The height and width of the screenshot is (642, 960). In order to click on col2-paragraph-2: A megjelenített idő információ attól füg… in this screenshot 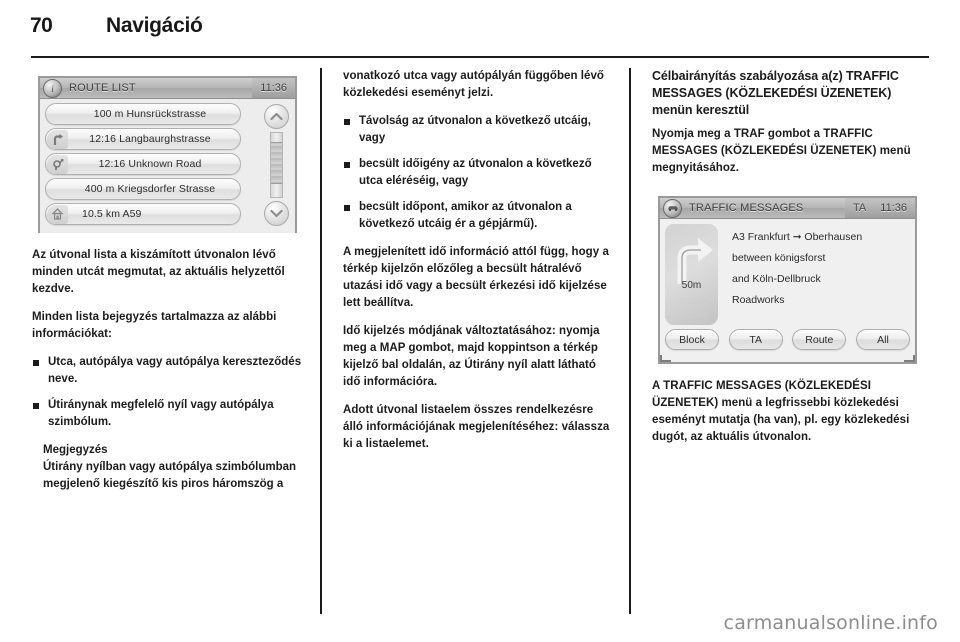, I will do `click(476, 277)`.